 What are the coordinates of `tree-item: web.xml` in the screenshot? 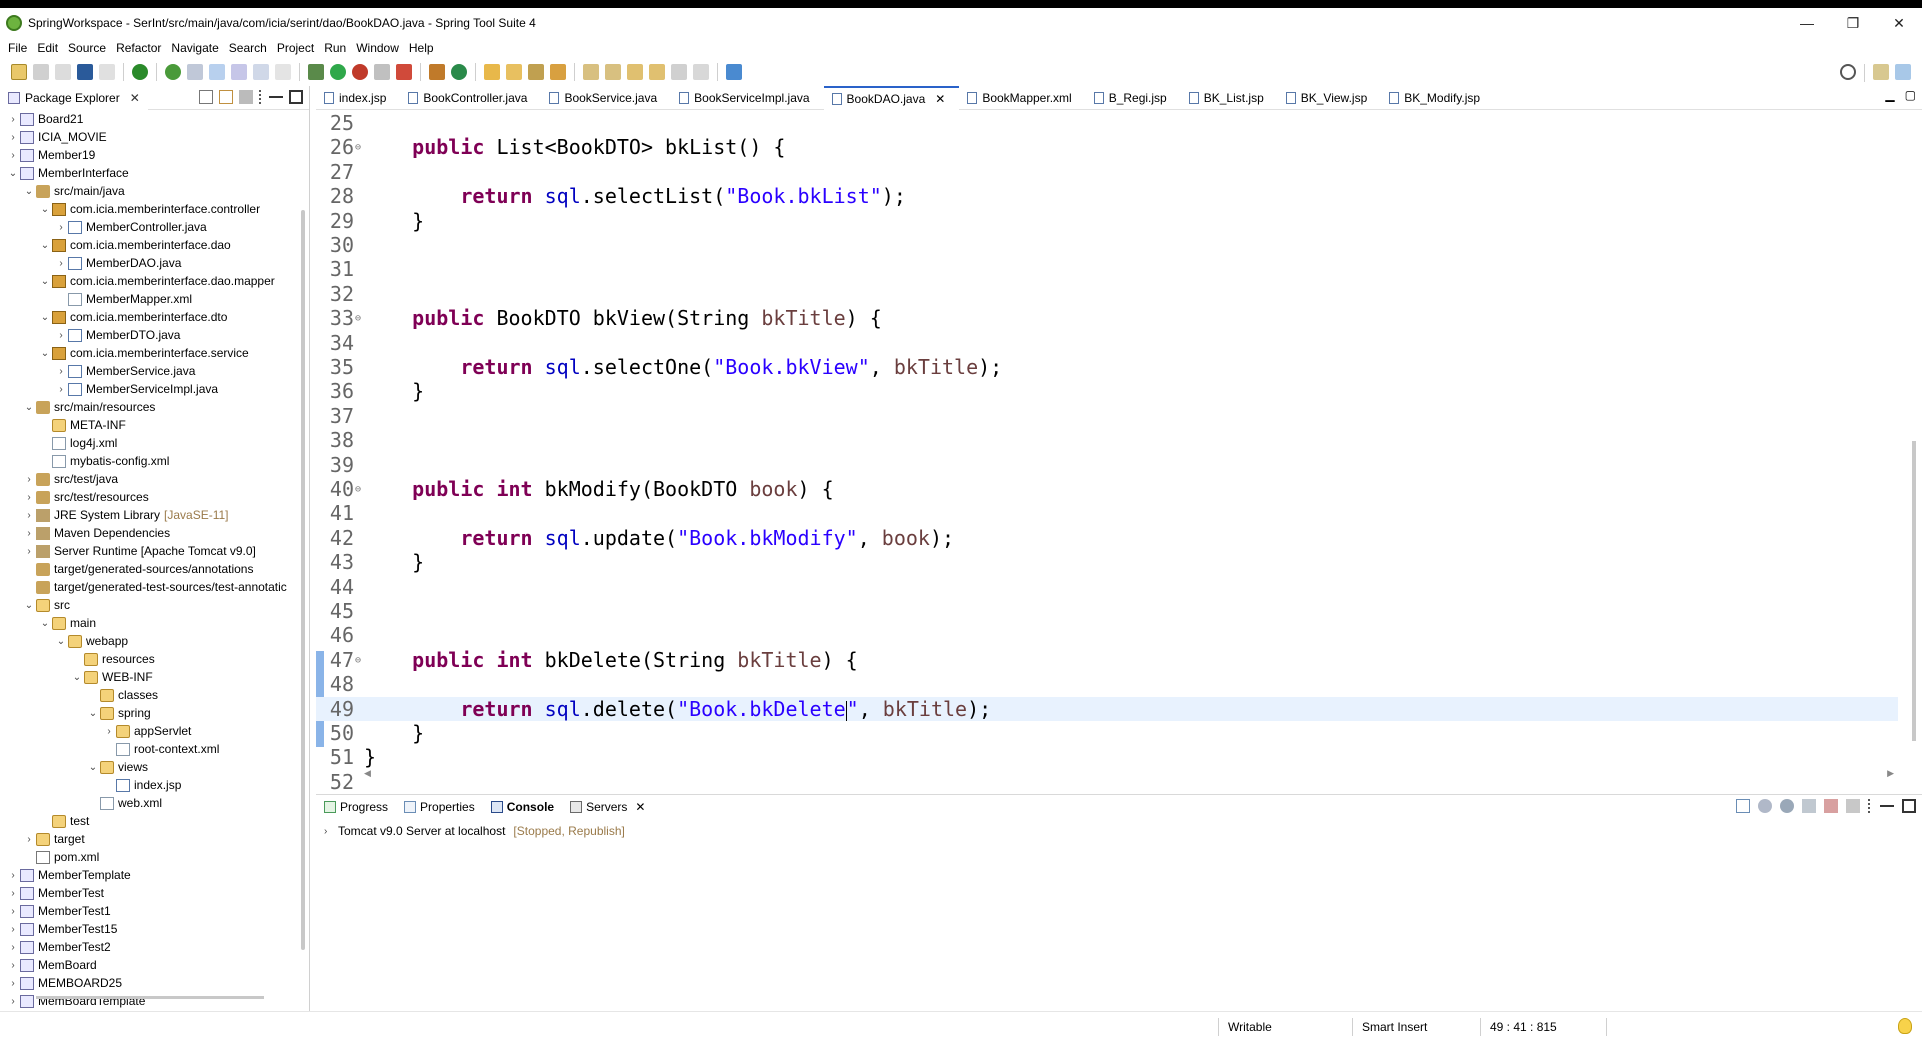 It's located at (124, 803).